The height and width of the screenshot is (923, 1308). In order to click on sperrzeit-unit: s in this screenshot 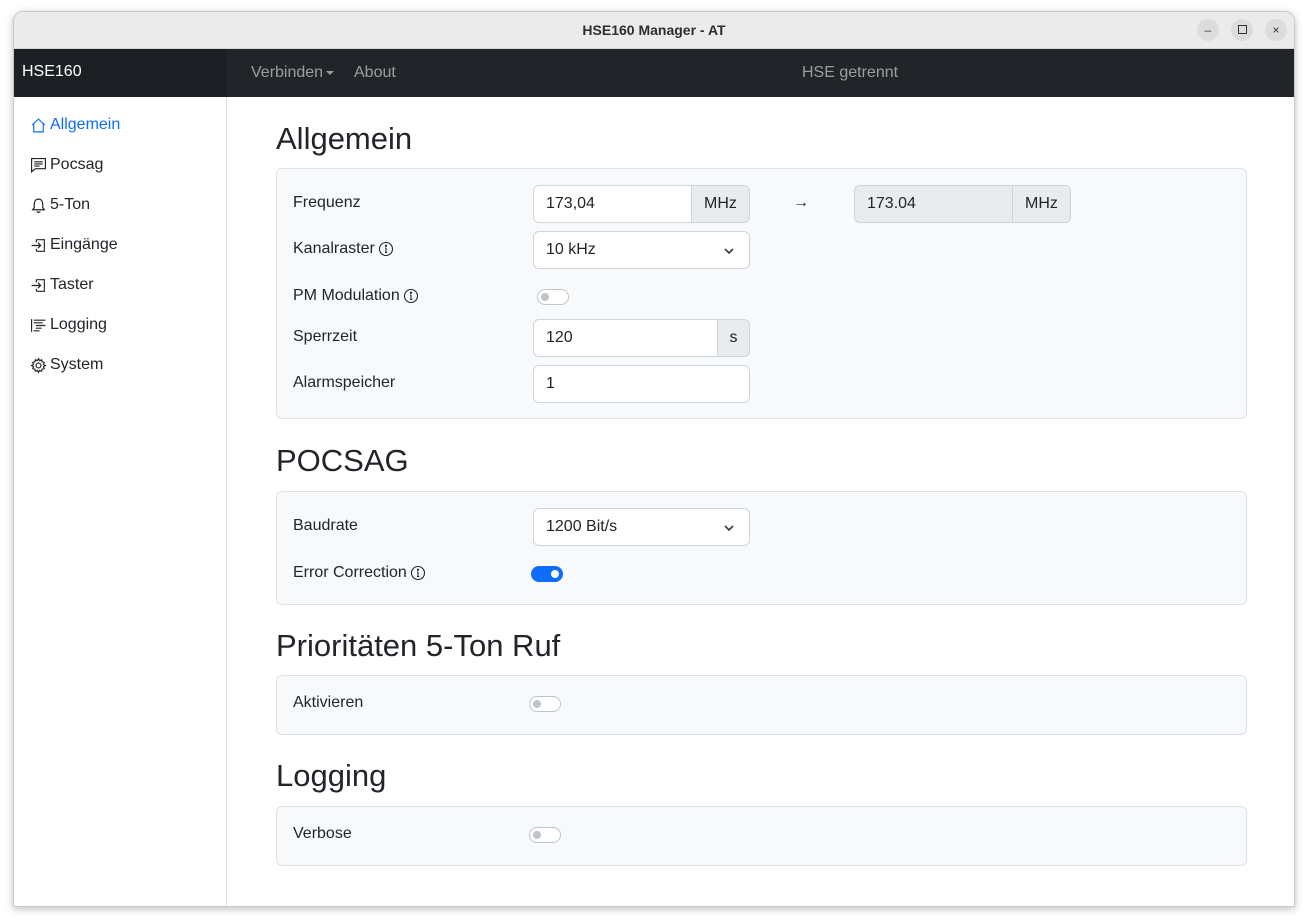, I will do `click(733, 338)`.